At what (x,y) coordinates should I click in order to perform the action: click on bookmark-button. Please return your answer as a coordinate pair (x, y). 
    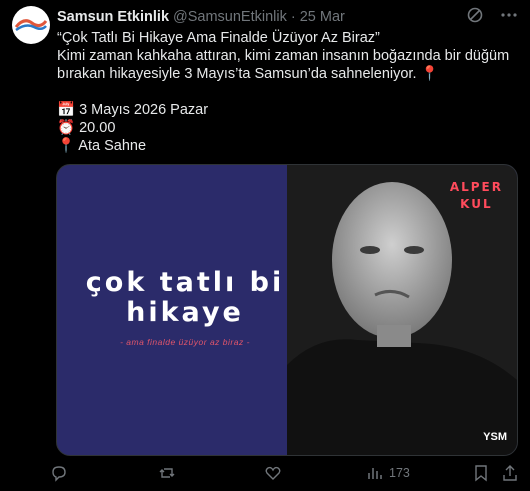
    Looking at the image, I should click on (481, 473).